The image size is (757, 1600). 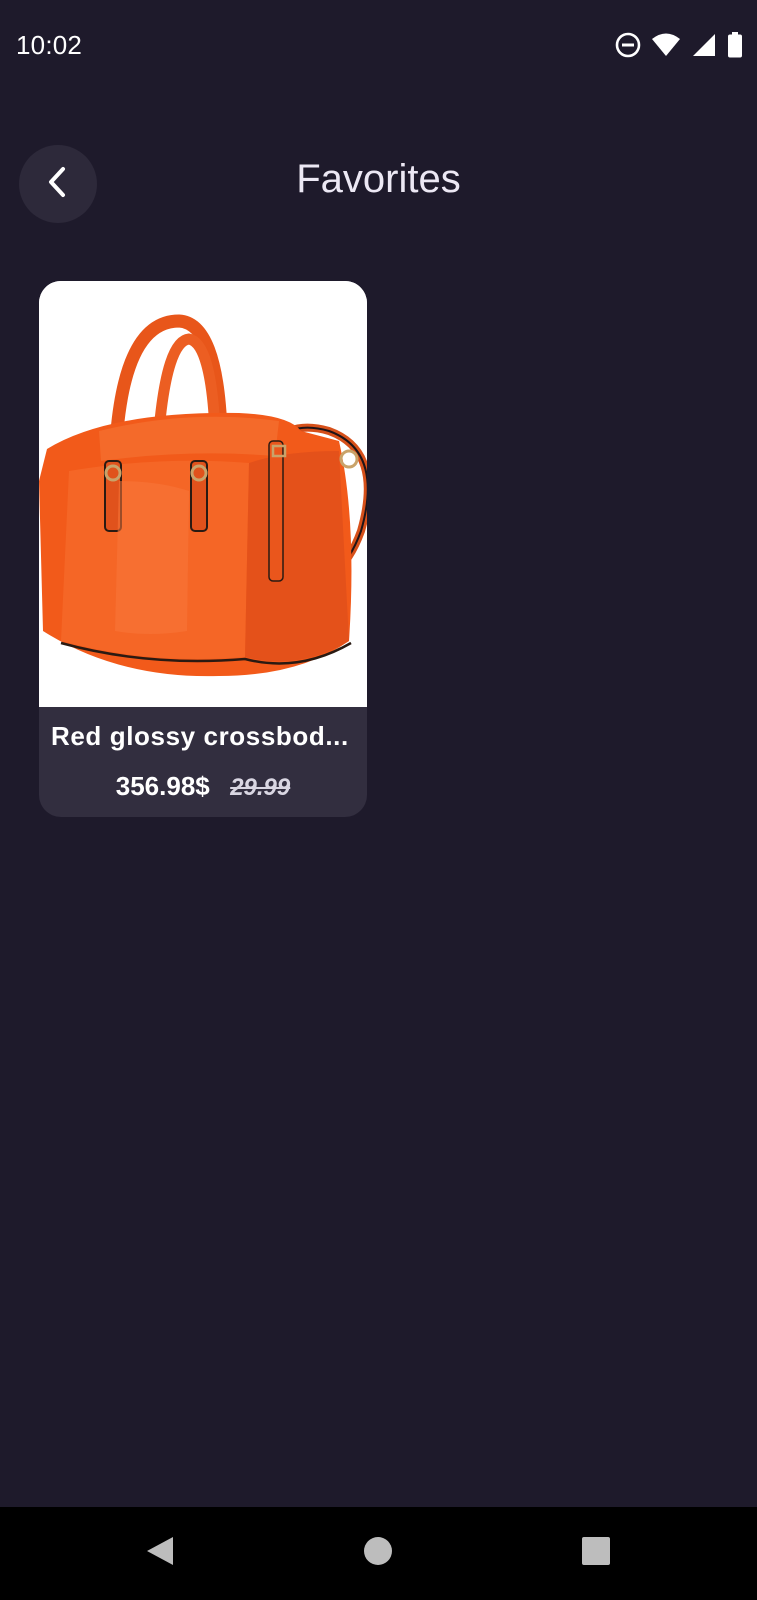 I want to click on product-image, so click(x=203, y=494).